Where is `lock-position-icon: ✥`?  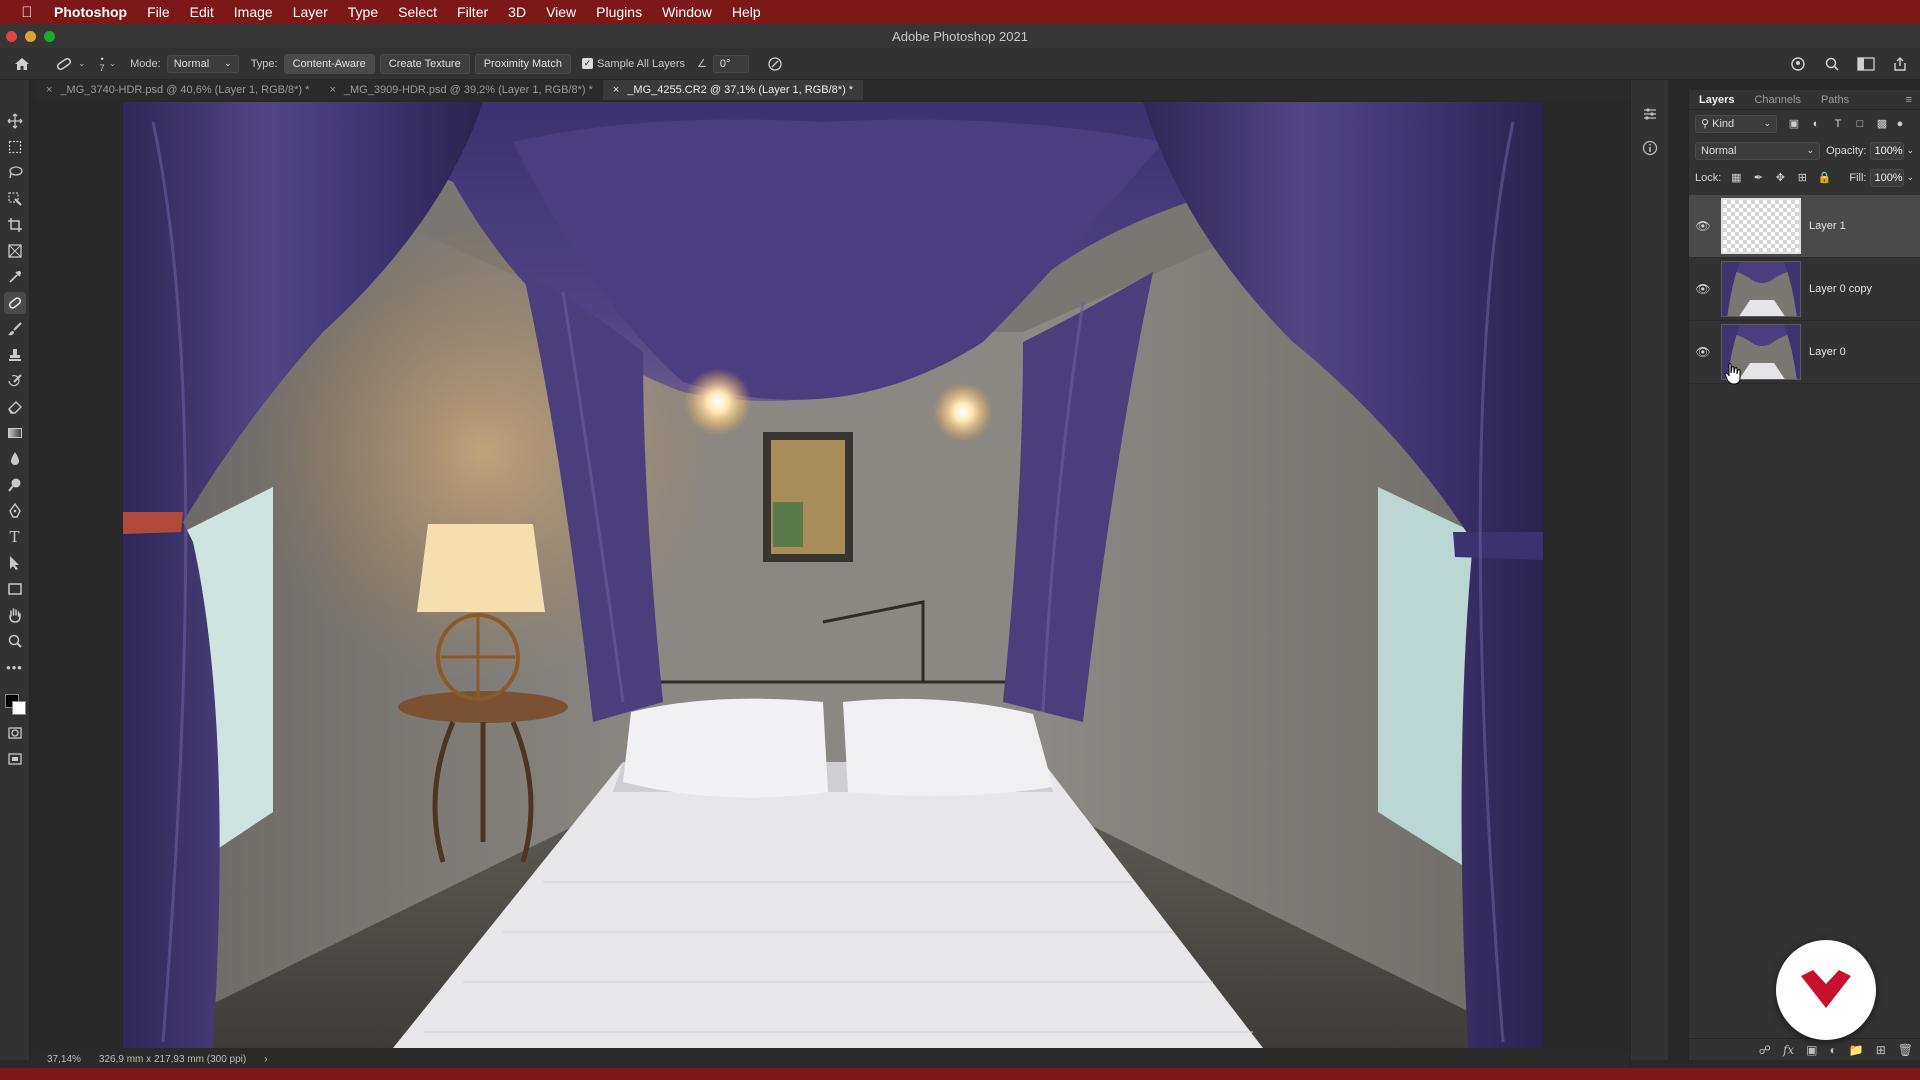
lock-position-icon: ✥ is located at coordinates (1780, 177).